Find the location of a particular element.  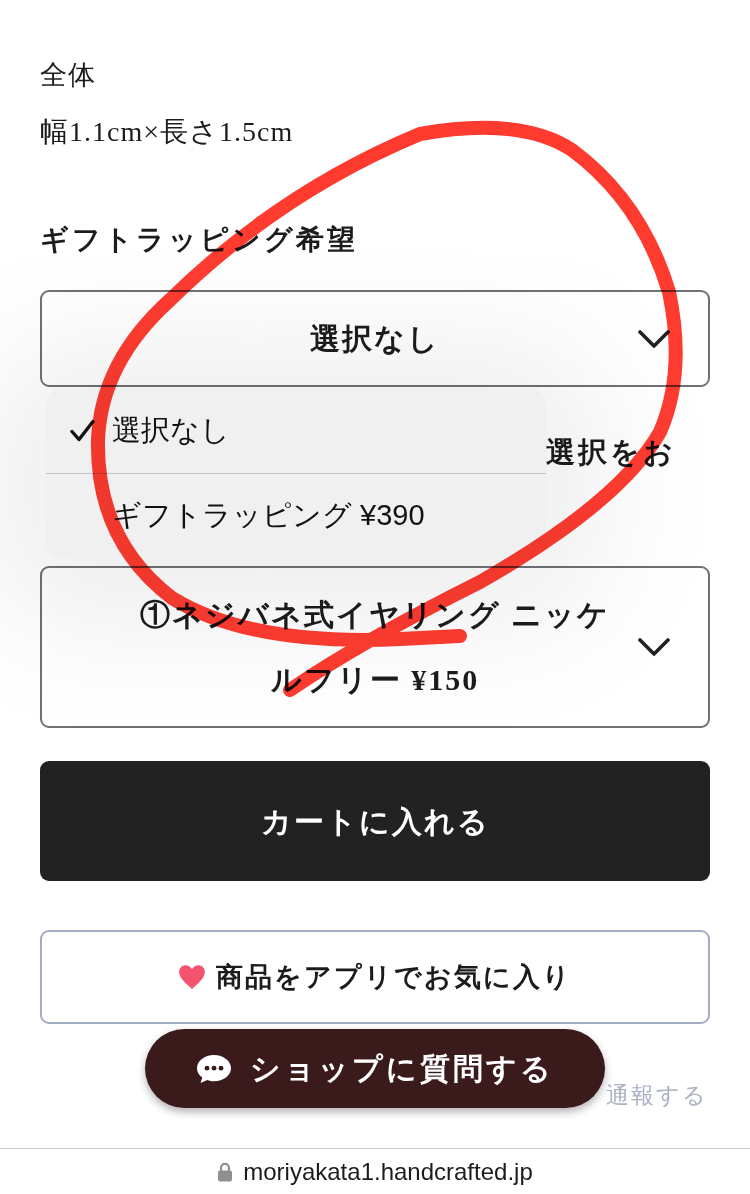

favorite-button: 商品をアプリでお気に入り is located at coordinates (375, 977).